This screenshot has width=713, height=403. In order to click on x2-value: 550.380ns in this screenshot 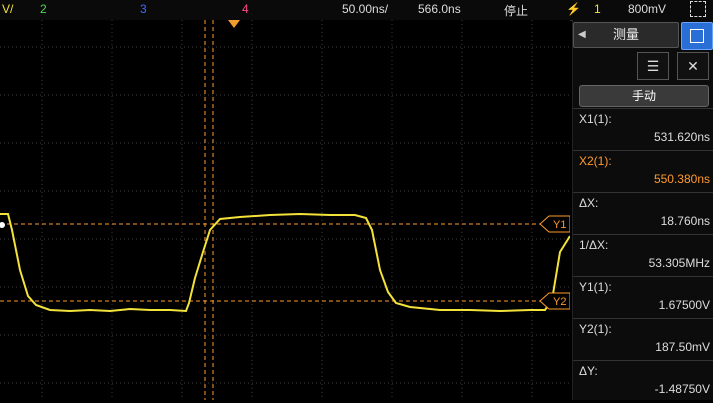, I will do `click(681, 179)`.